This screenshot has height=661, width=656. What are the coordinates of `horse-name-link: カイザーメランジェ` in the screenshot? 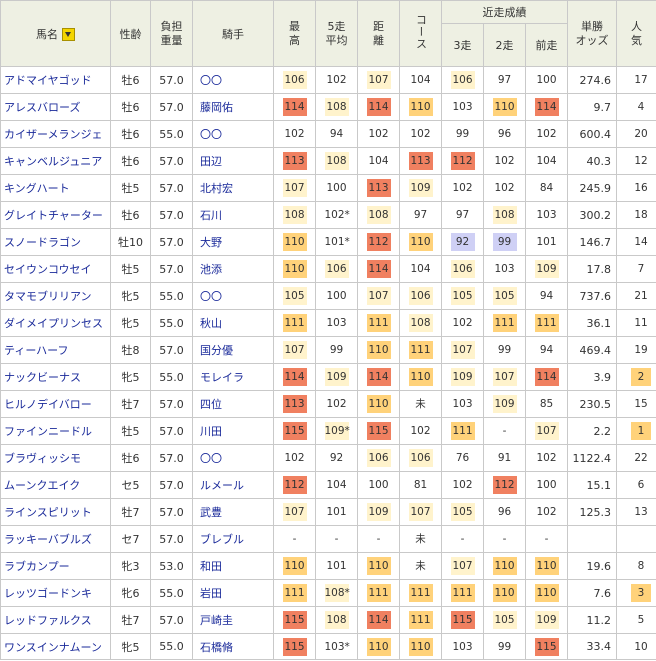 It's located at (55, 134).